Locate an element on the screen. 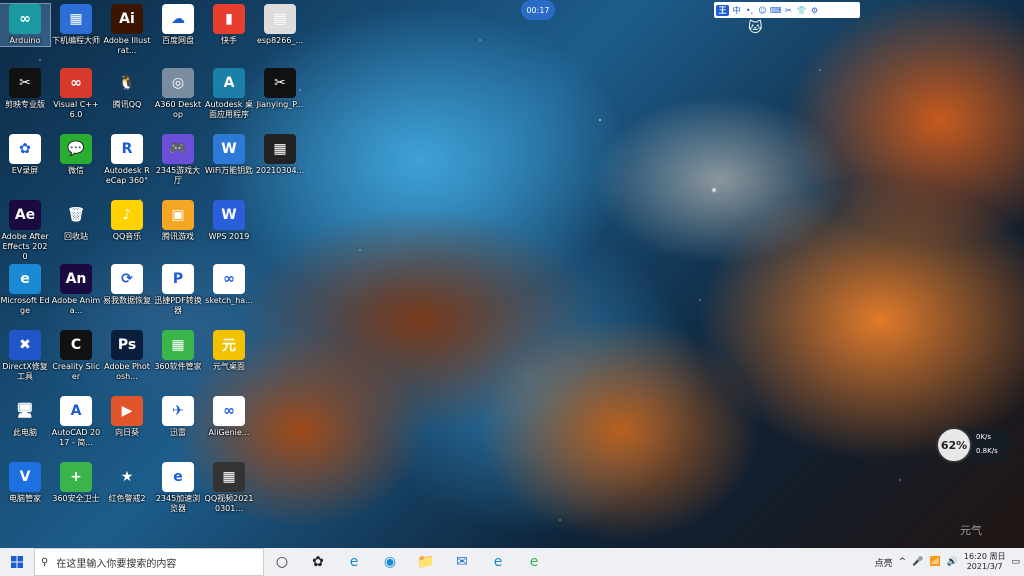 This screenshot has height=576, width=1024. desktop-icon-label: 剪映专业版 is located at coordinates (25, 104).